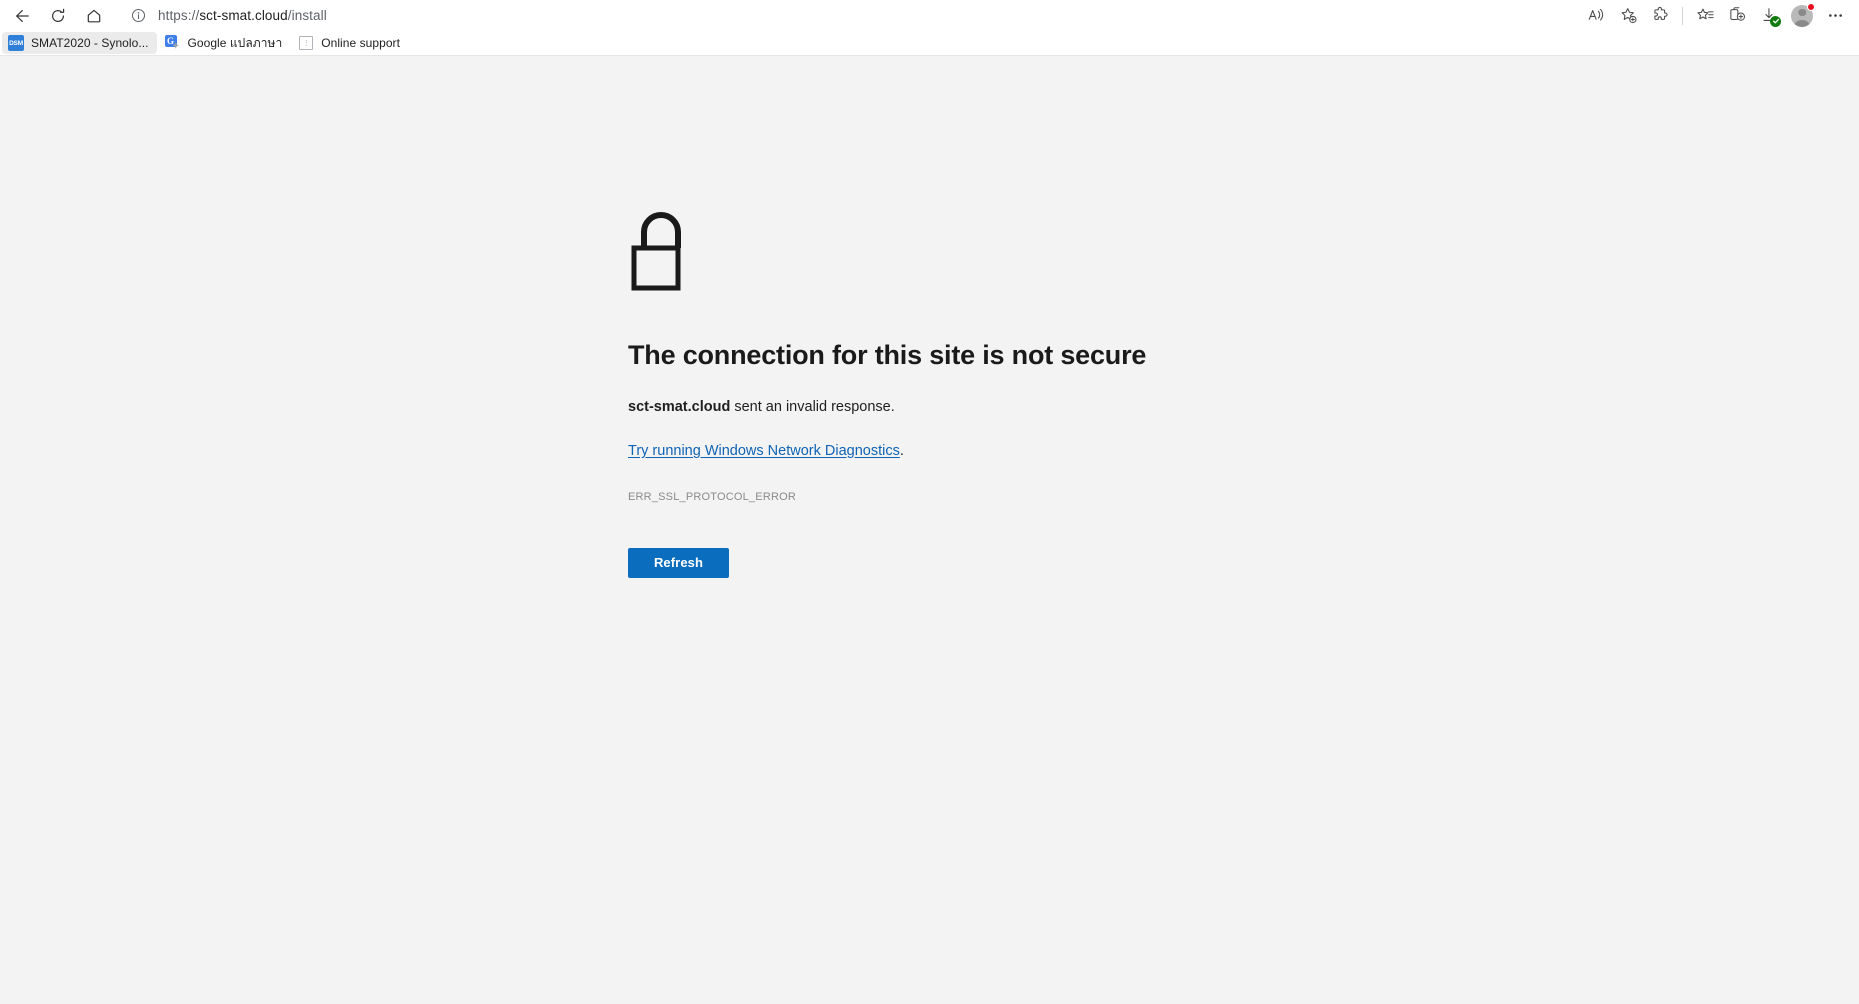 Image resolution: width=1859 pixels, height=1004 pixels. I want to click on profile-button, so click(1802, 16).